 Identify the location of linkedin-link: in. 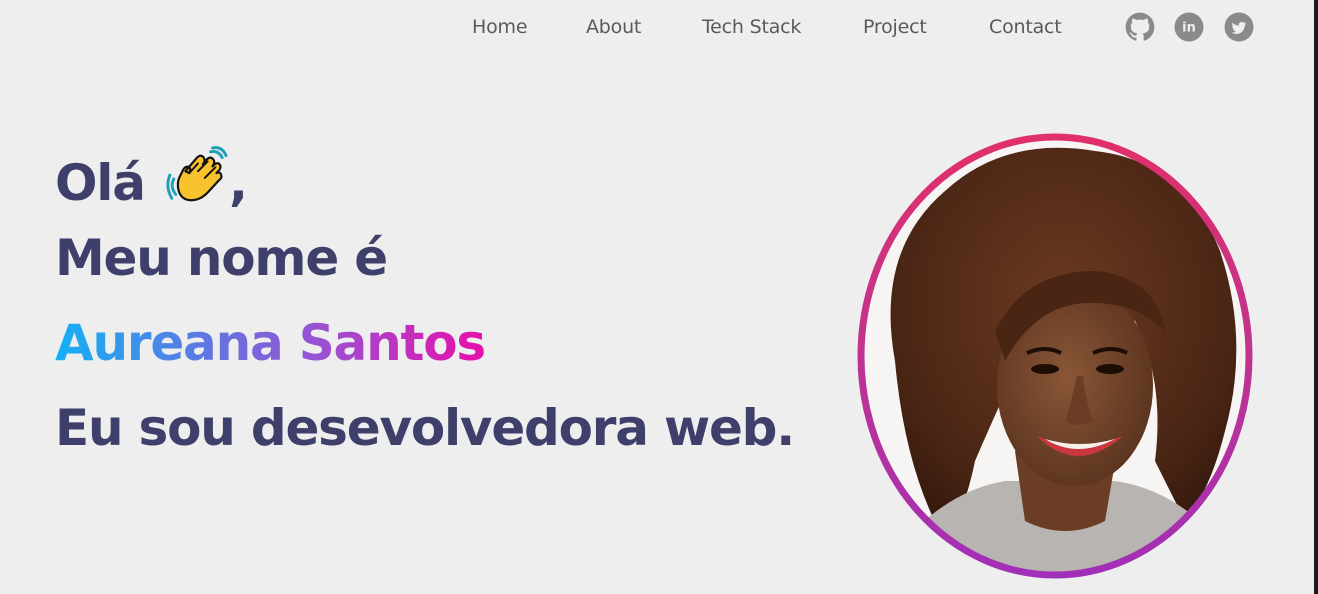
(1189, 27).